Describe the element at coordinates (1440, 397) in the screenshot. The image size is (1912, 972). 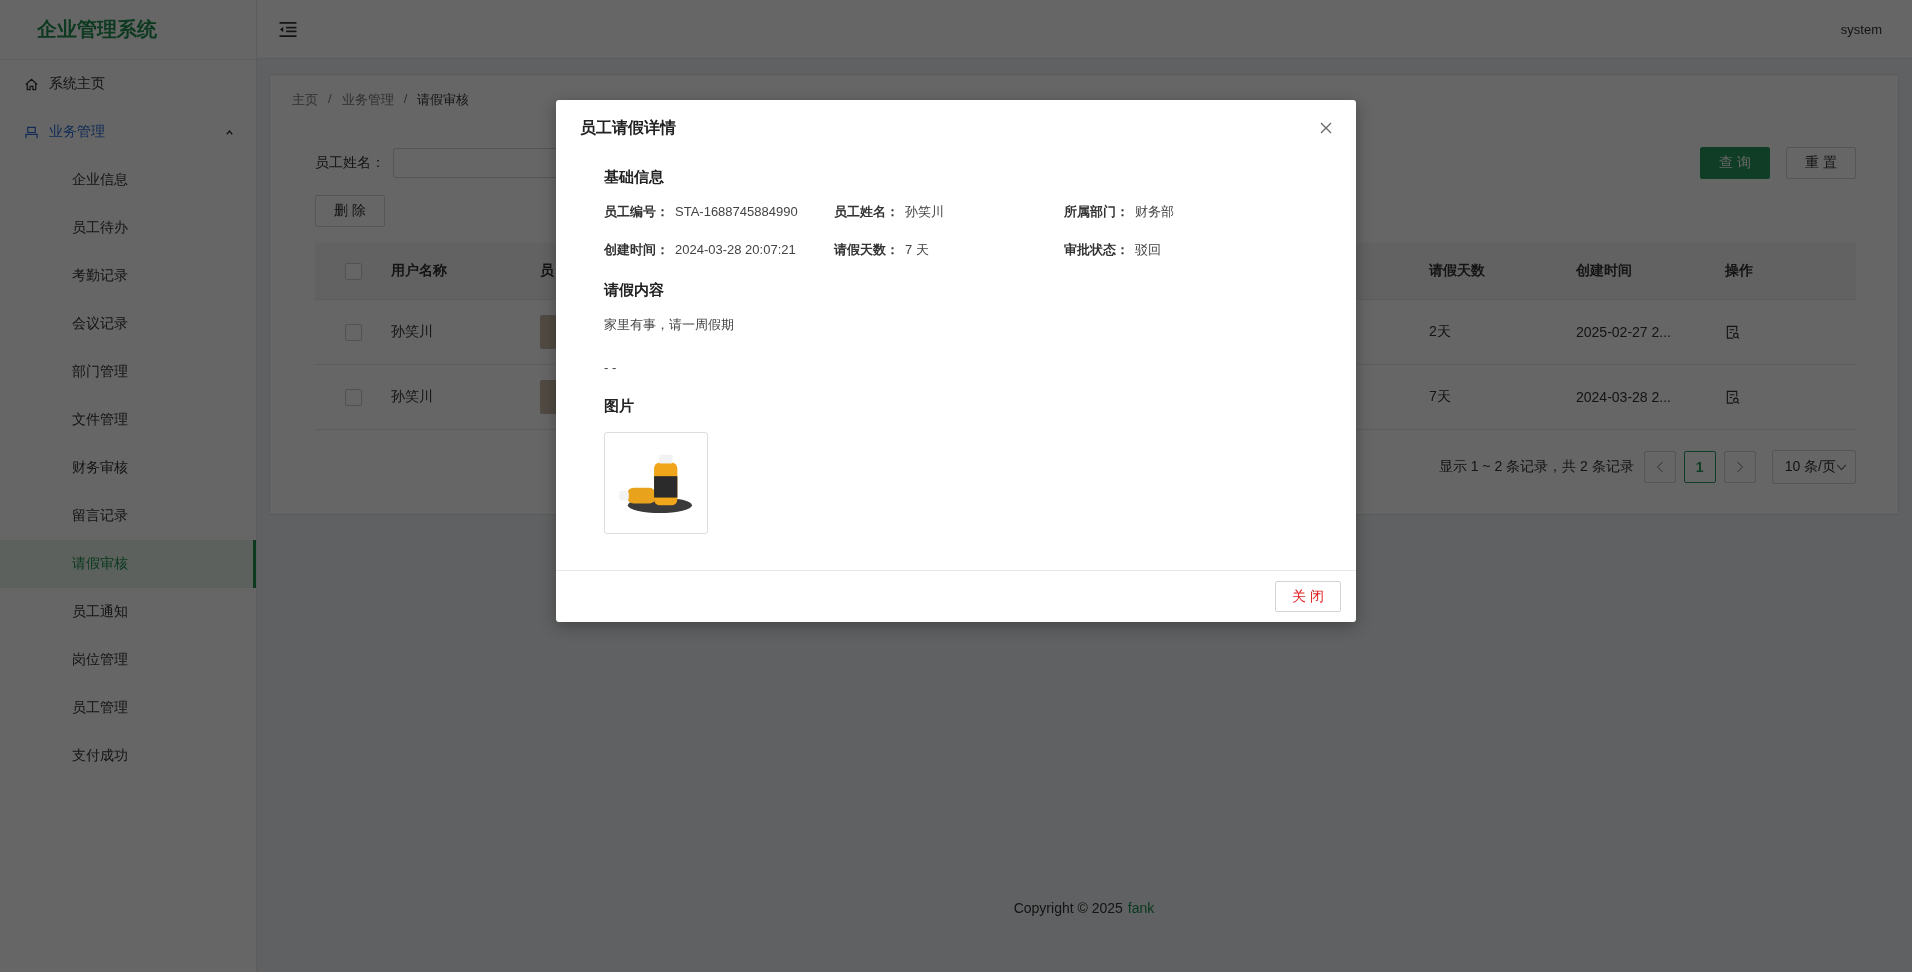
I see `table-cell: 7天` at that location.